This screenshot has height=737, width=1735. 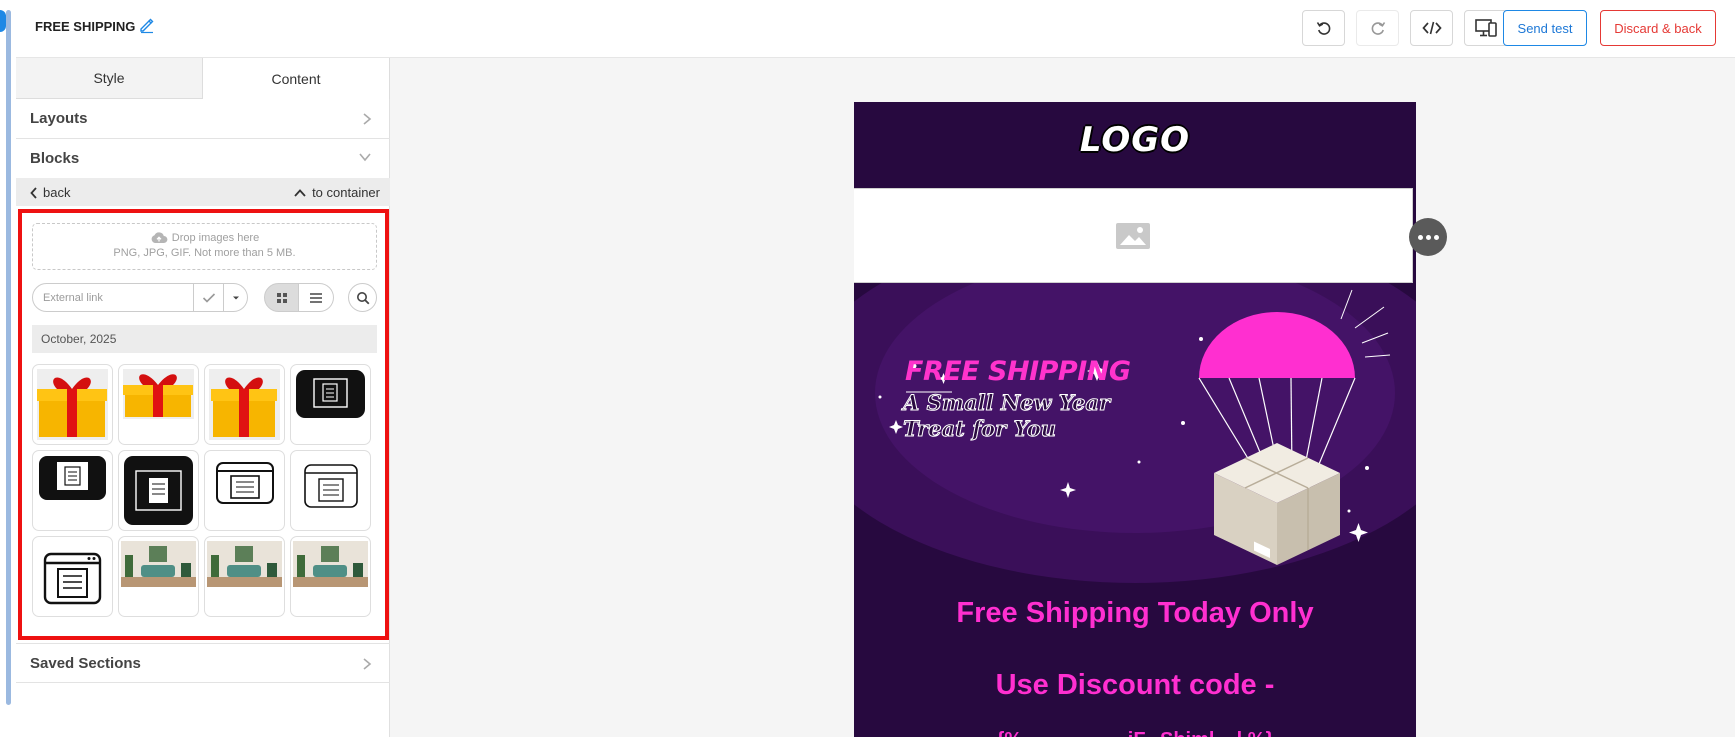 I want to click on device-preview-button, so click(x=1486, y=28).